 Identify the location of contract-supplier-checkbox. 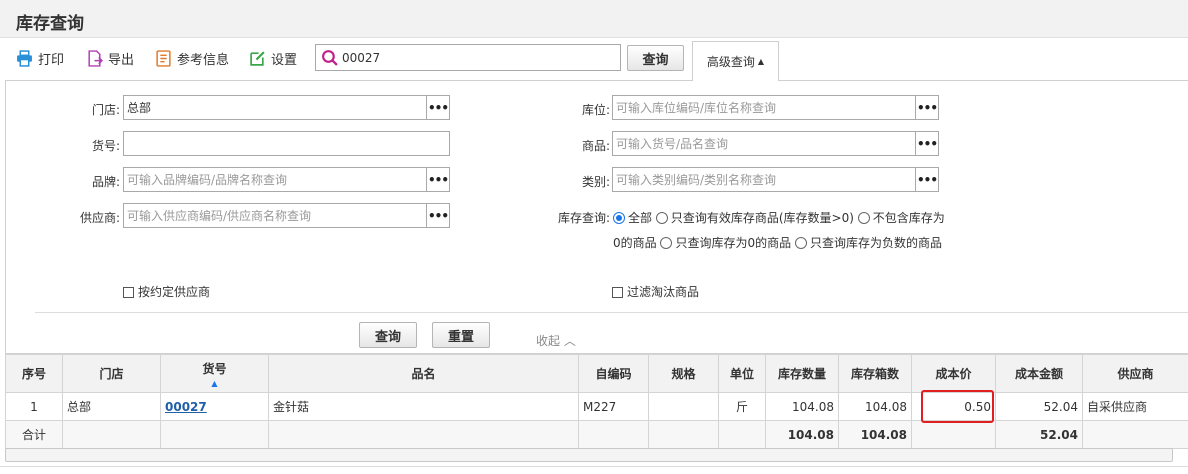
(128, 292).